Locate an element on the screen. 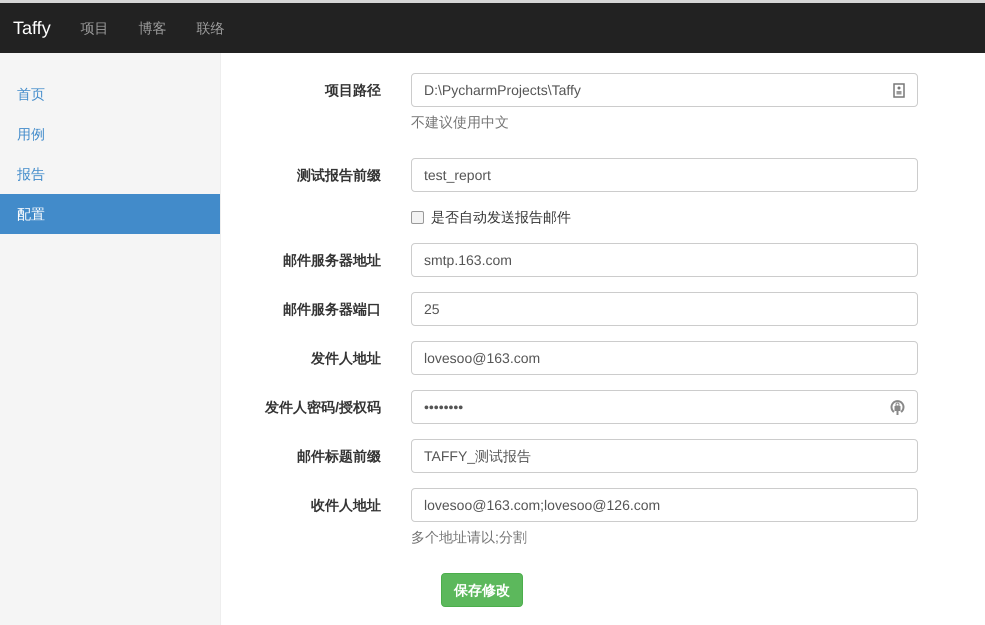 The height and width of the screenshot is (625, 985). field-label: 邮件服务器地址 is located at coordinates (332, 260).